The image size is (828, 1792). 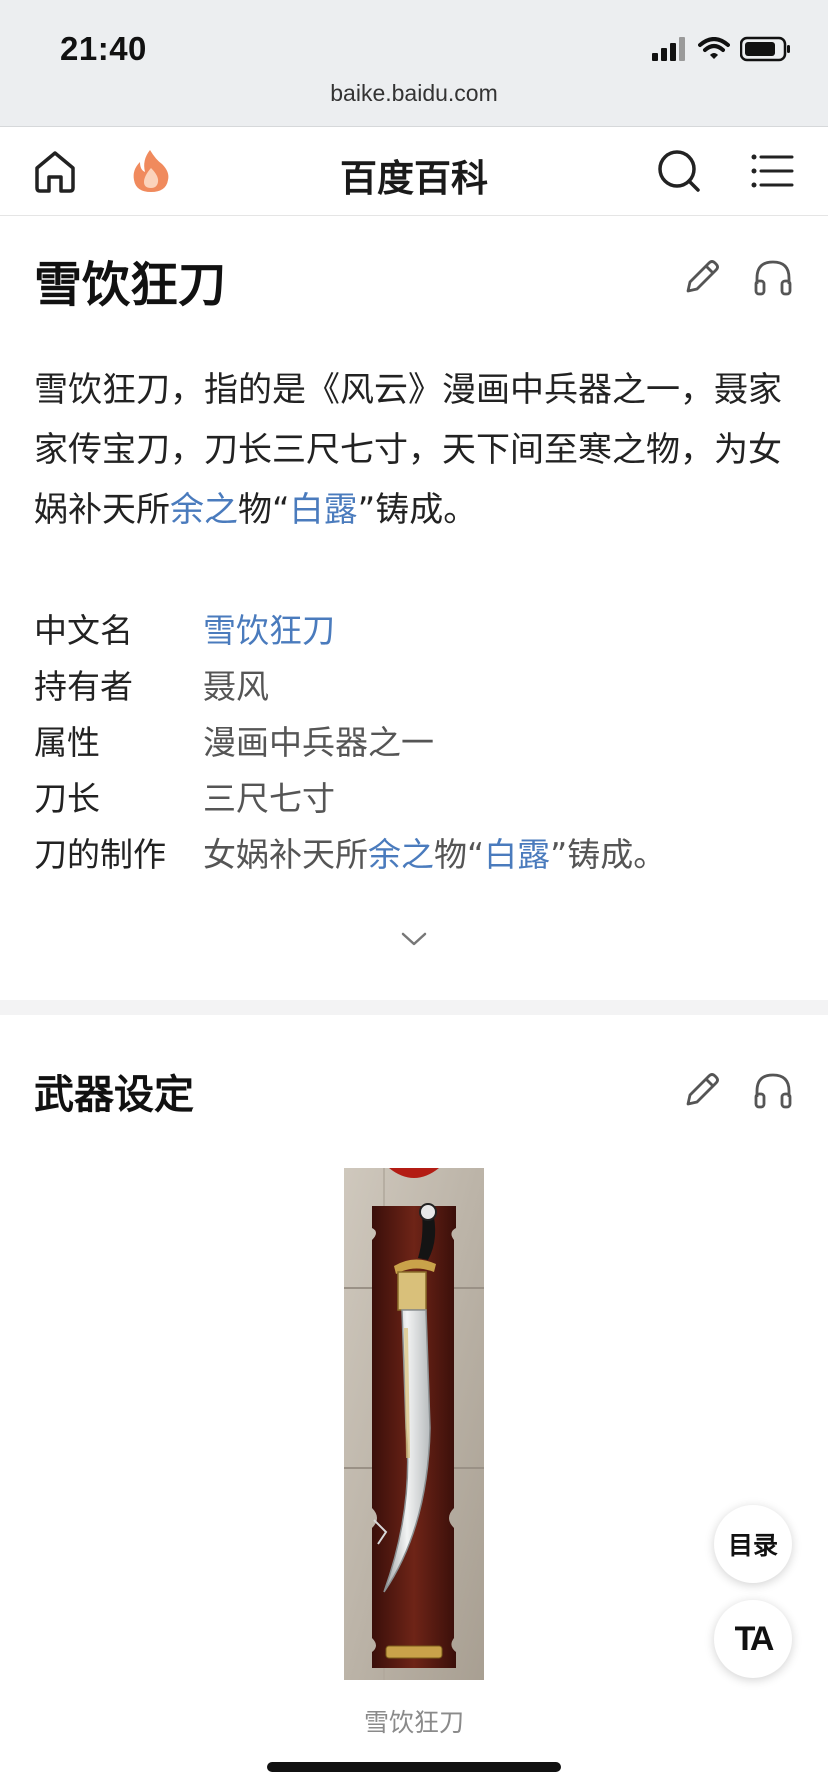 I want to click on menu-icon, so click(x=773, y=171).